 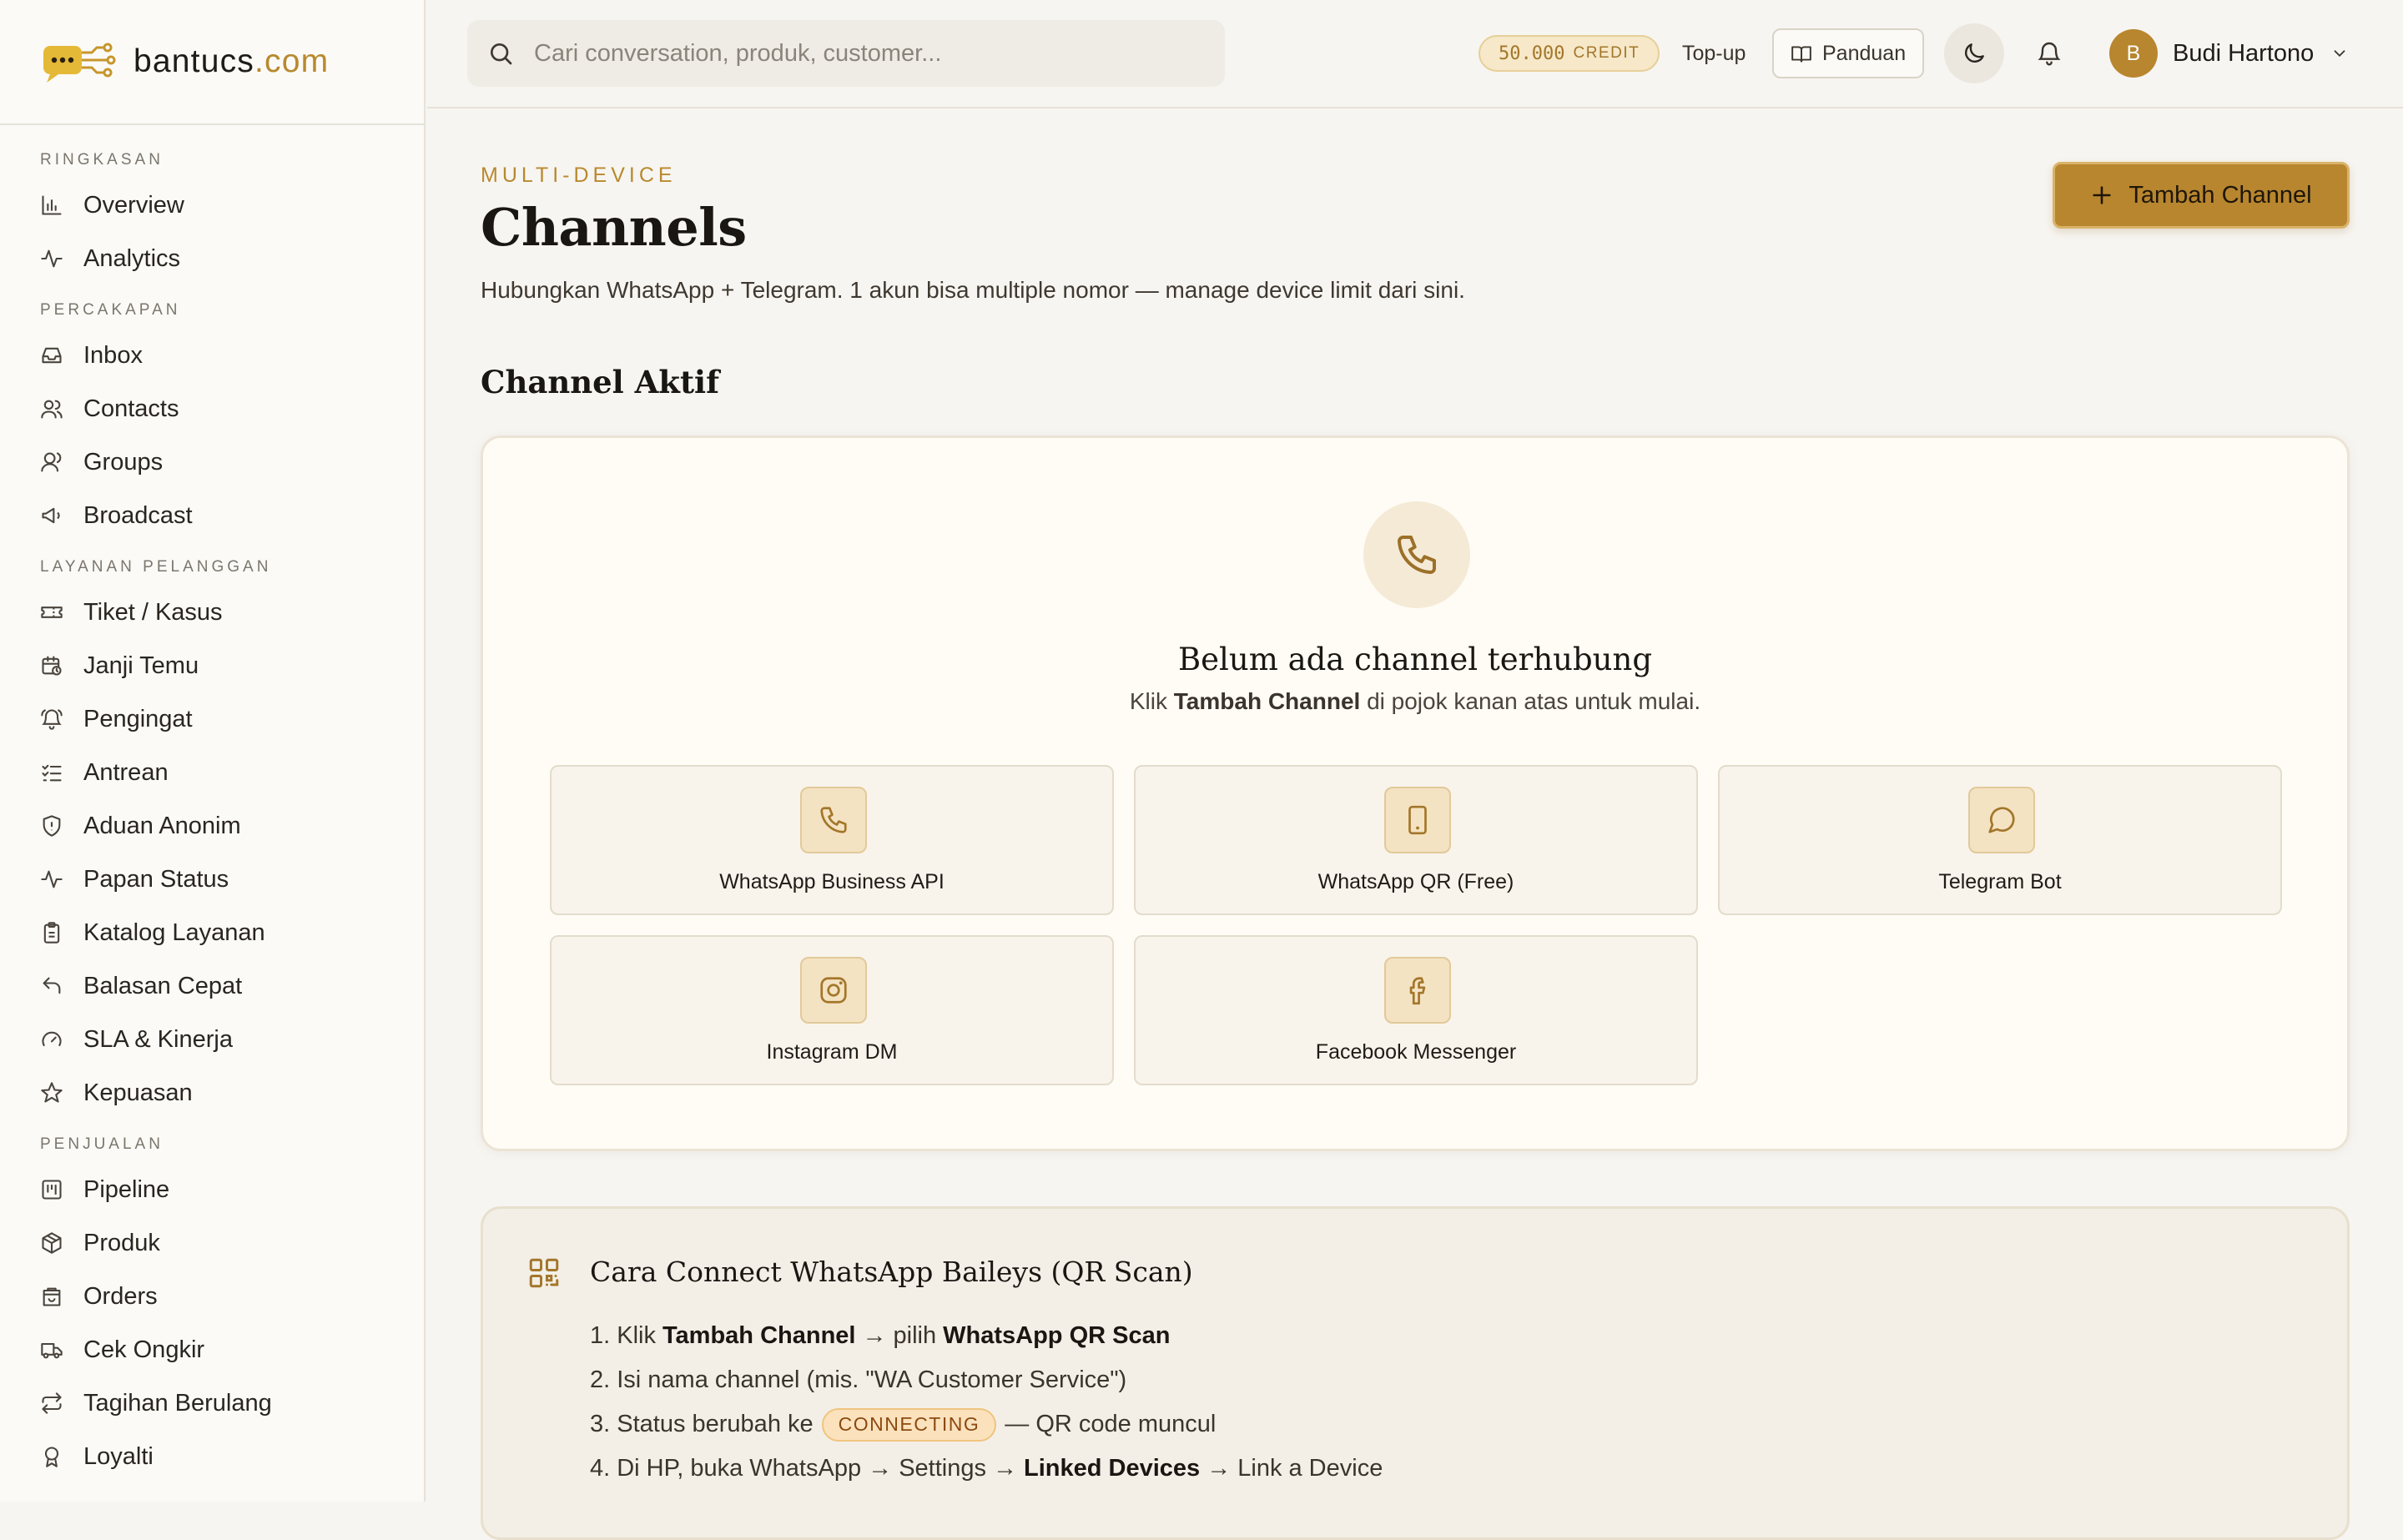 What do you see at coordinates (1417, 991) in the screenshot?
I see `facebook-icon` at bounding box center [1417, 991].